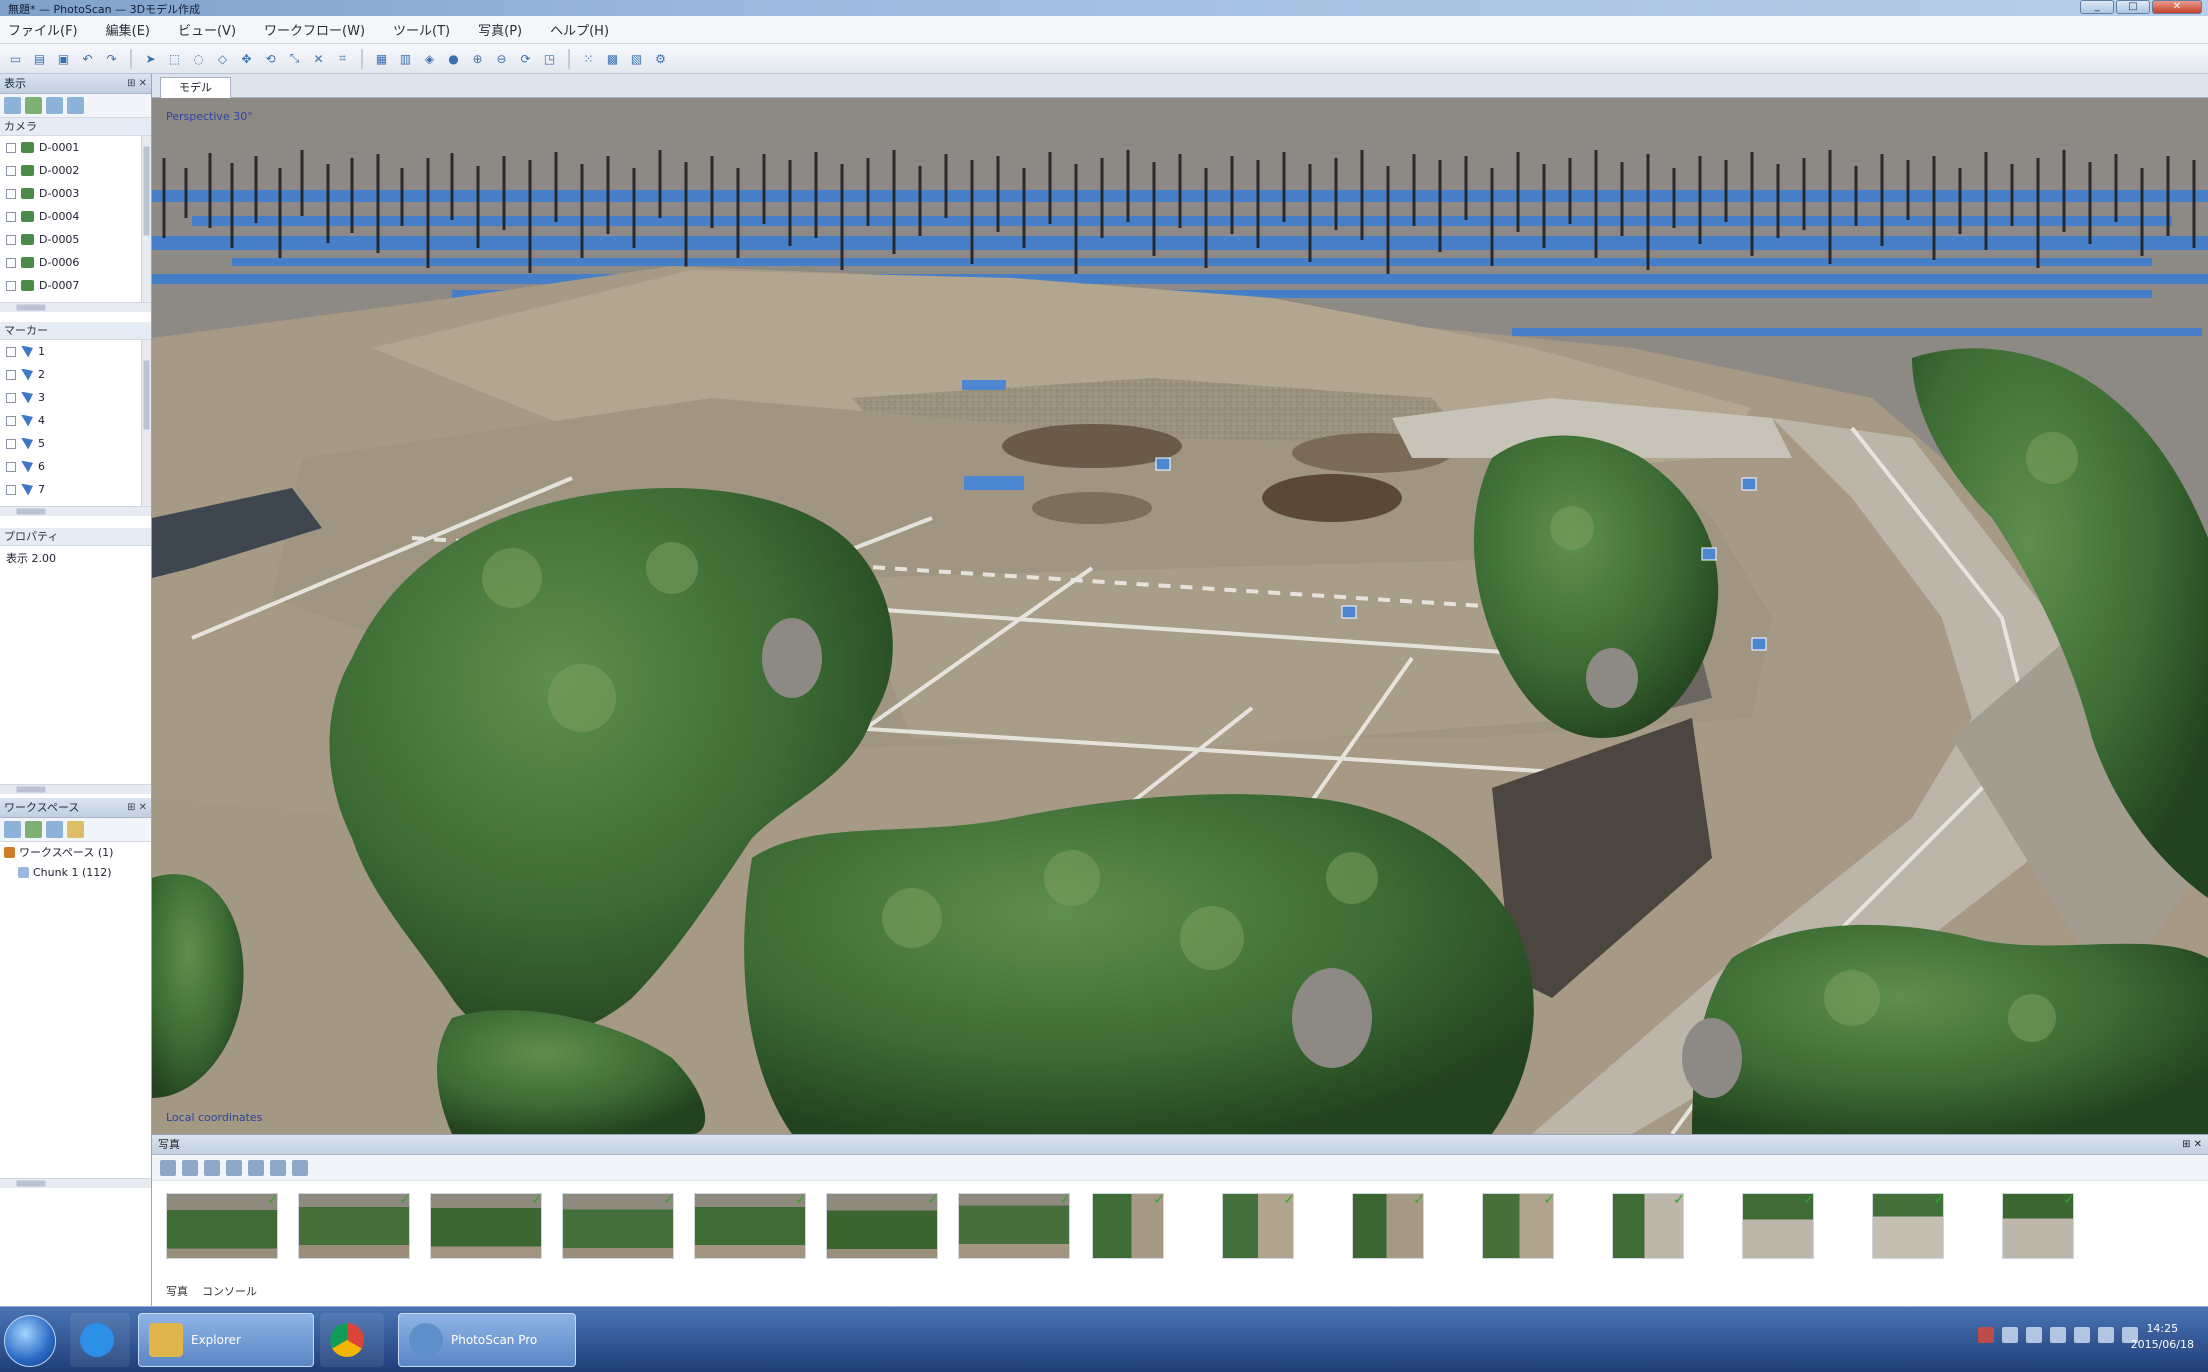  What do you see at coordinates (477, 58) in the screenshot?
I see `zoom-in-icon: ⊕` at bounding box center [477, 58].